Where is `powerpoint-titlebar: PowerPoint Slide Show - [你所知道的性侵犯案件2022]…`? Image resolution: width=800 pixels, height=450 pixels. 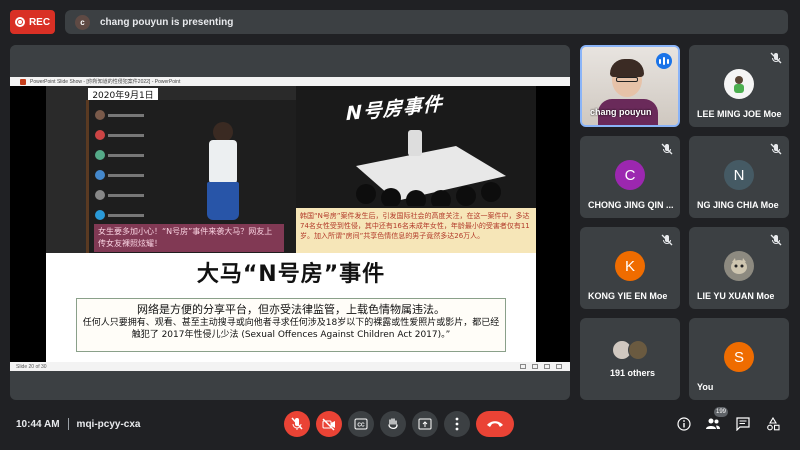 powerpoint-titlebar: PowerPoint Slide Show - [你所知道的性侵犯案件2022]… is located at coordinates (290, 81).